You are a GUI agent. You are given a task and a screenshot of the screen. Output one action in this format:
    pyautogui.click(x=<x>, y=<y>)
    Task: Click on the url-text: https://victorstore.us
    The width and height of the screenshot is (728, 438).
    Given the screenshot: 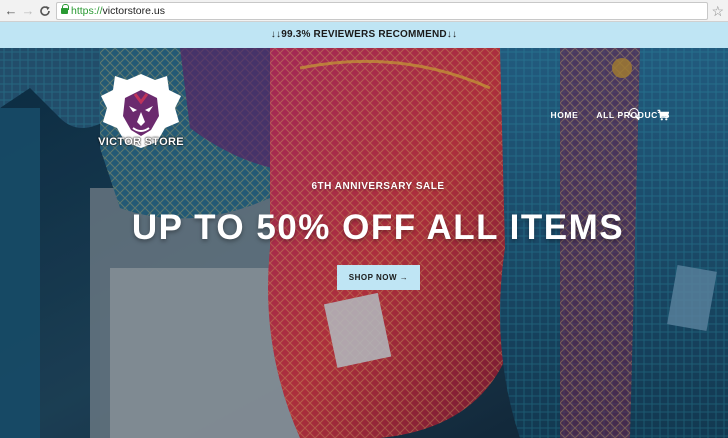 What is the action you would take?
    pyautogui.click(x=118, y=11)
    